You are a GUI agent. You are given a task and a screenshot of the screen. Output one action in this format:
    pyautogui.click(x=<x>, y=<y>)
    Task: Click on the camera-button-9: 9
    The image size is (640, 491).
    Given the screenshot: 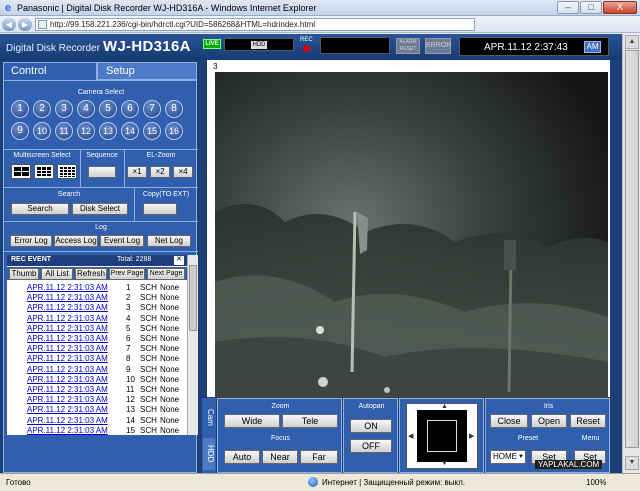 What is the action you would take?
    pyautogui.click(x=20, y=131)
    